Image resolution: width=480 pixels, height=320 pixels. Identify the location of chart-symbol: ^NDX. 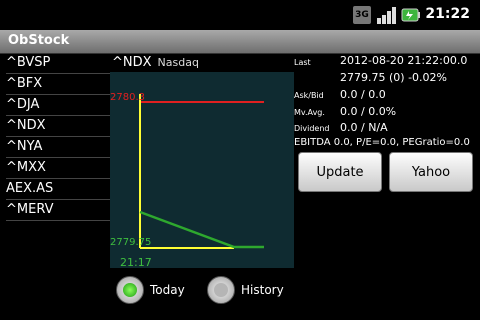
(132, 62).